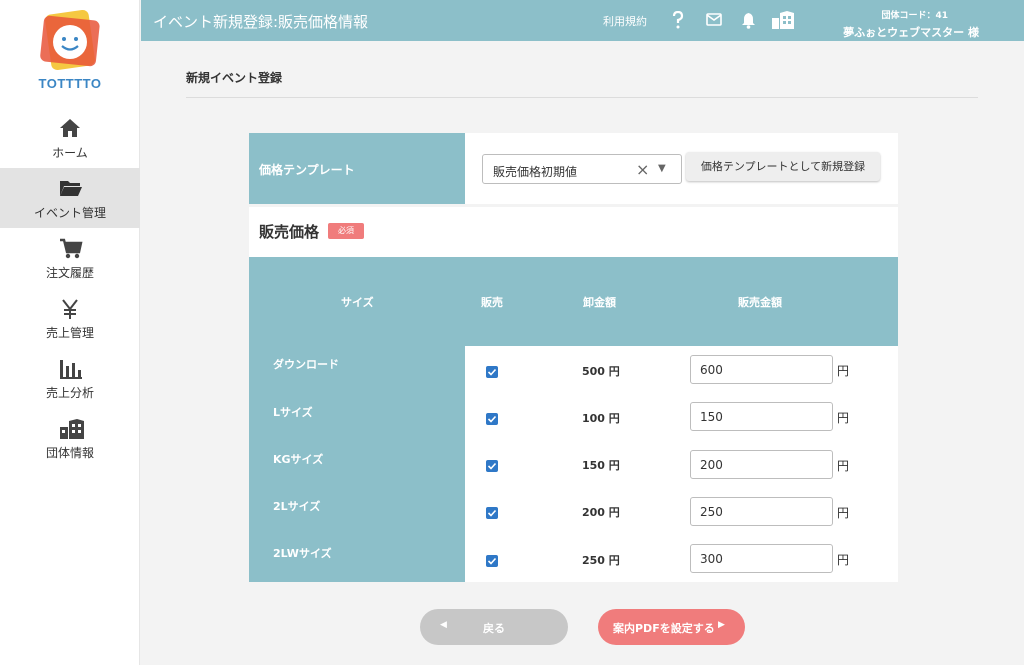 The height and width of the screenshot is (665, 1024). I want to click on sidebar-item-label: 売上管理, so click(69, 333).